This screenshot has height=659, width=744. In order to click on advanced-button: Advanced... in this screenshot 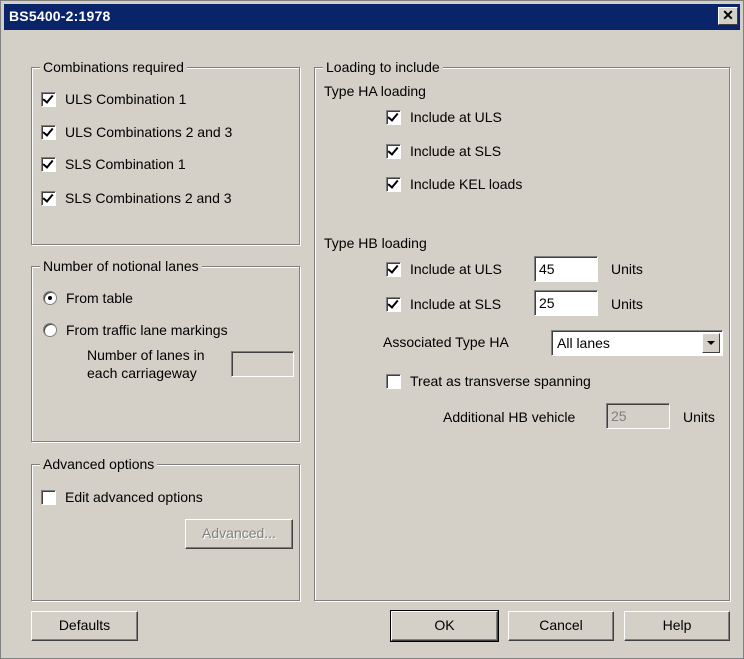, I will do `click(239, 534)`.